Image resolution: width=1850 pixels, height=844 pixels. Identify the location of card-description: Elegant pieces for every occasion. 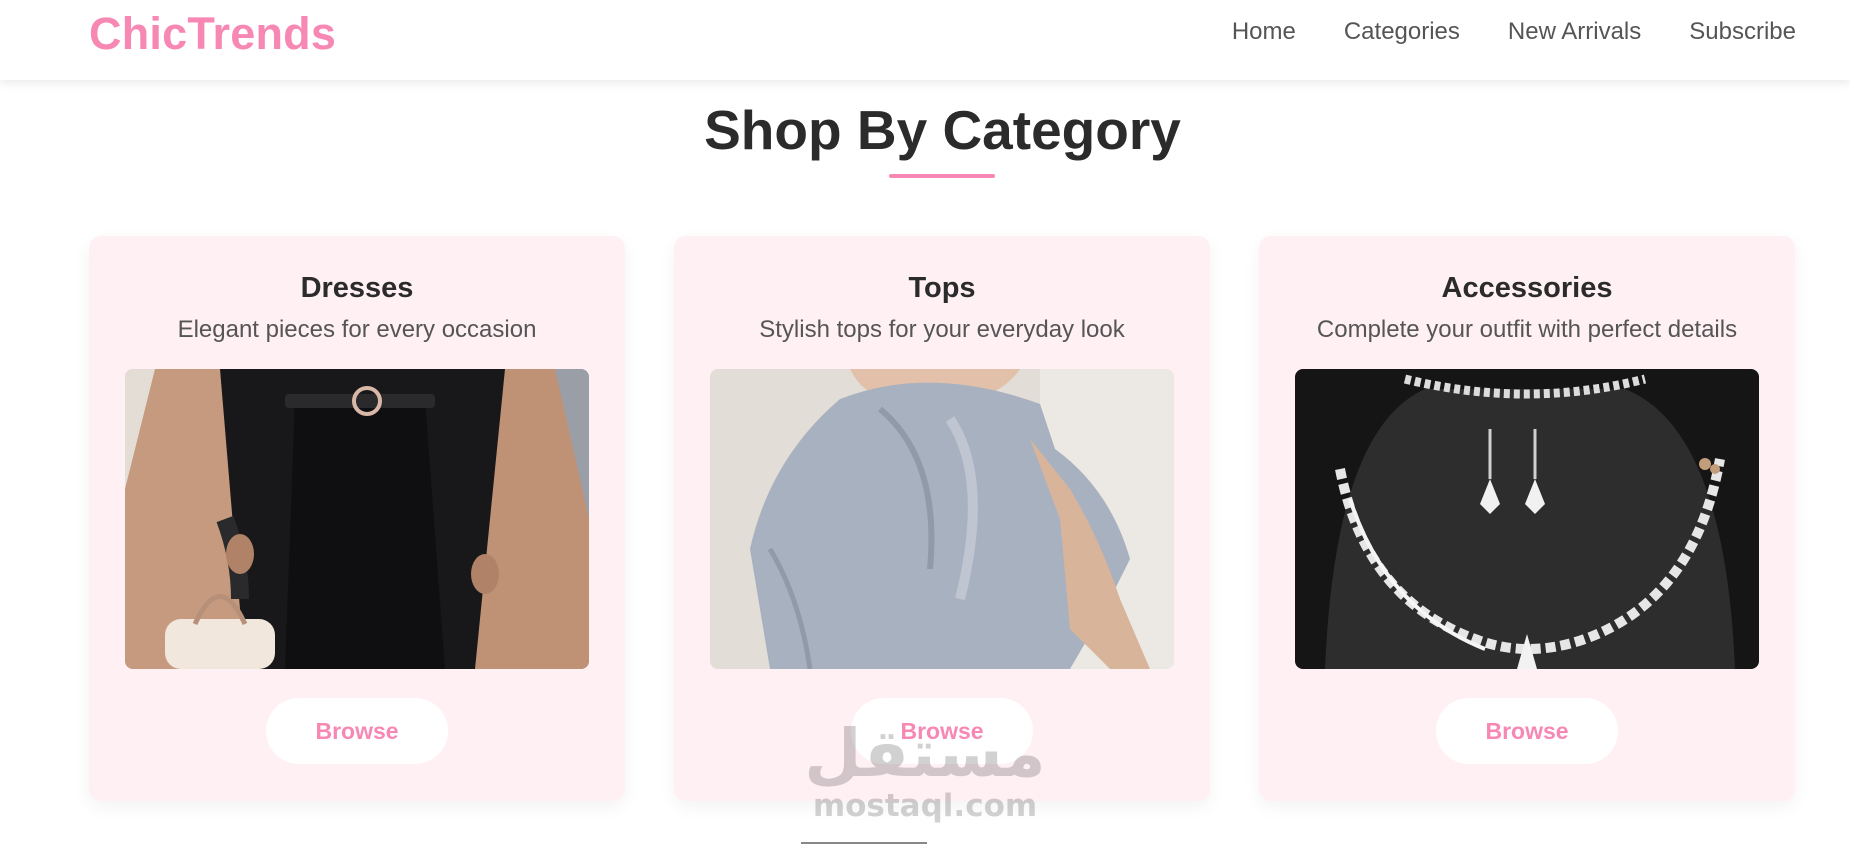
(357, 329).